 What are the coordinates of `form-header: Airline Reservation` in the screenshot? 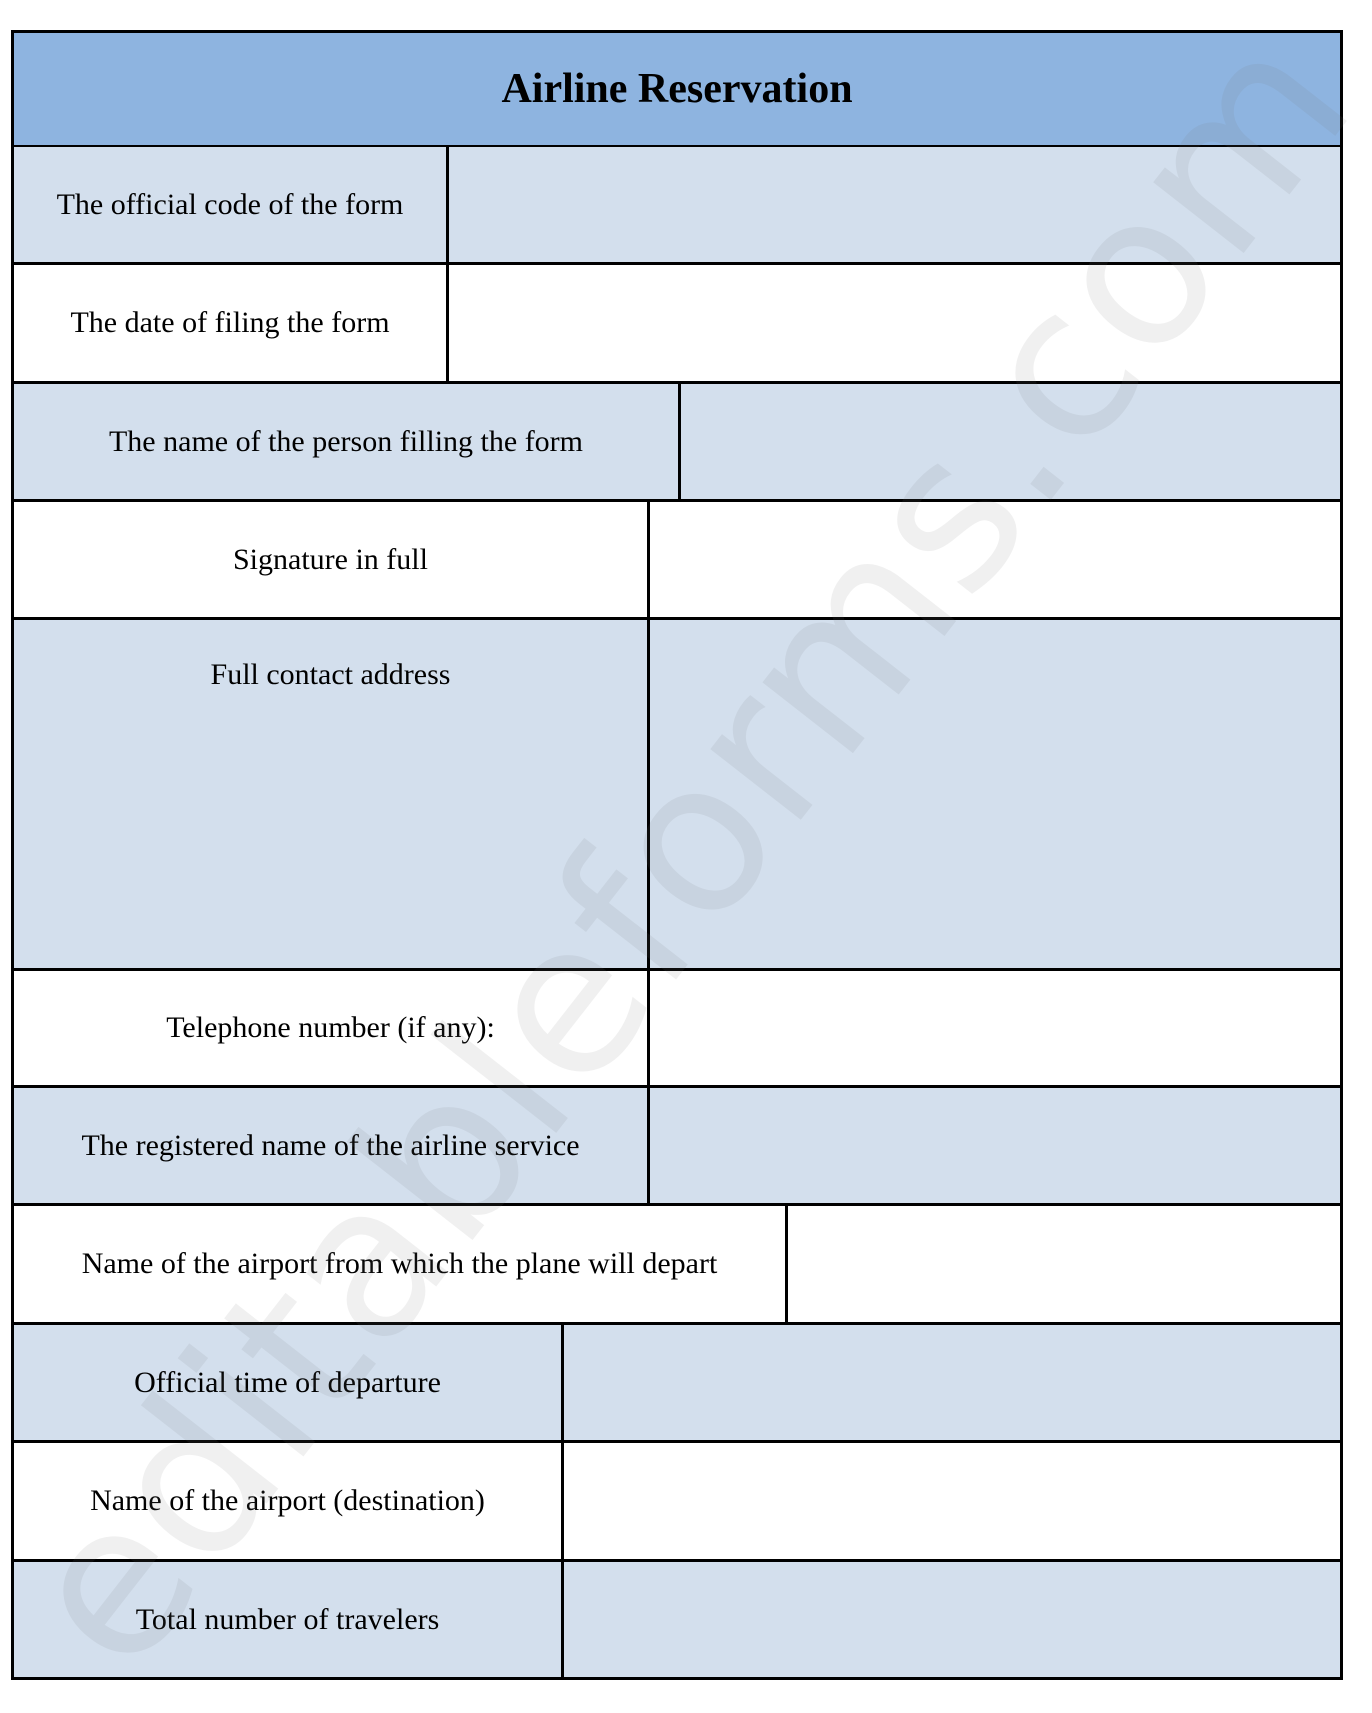 It's located at (677, 90).